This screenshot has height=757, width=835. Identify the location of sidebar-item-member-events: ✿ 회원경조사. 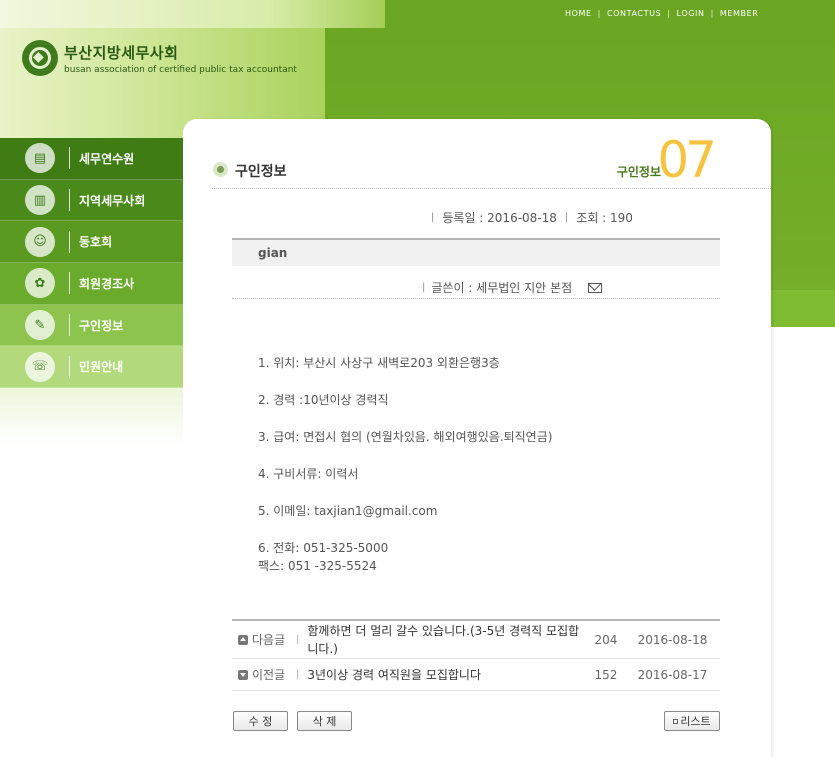
(91, 284).